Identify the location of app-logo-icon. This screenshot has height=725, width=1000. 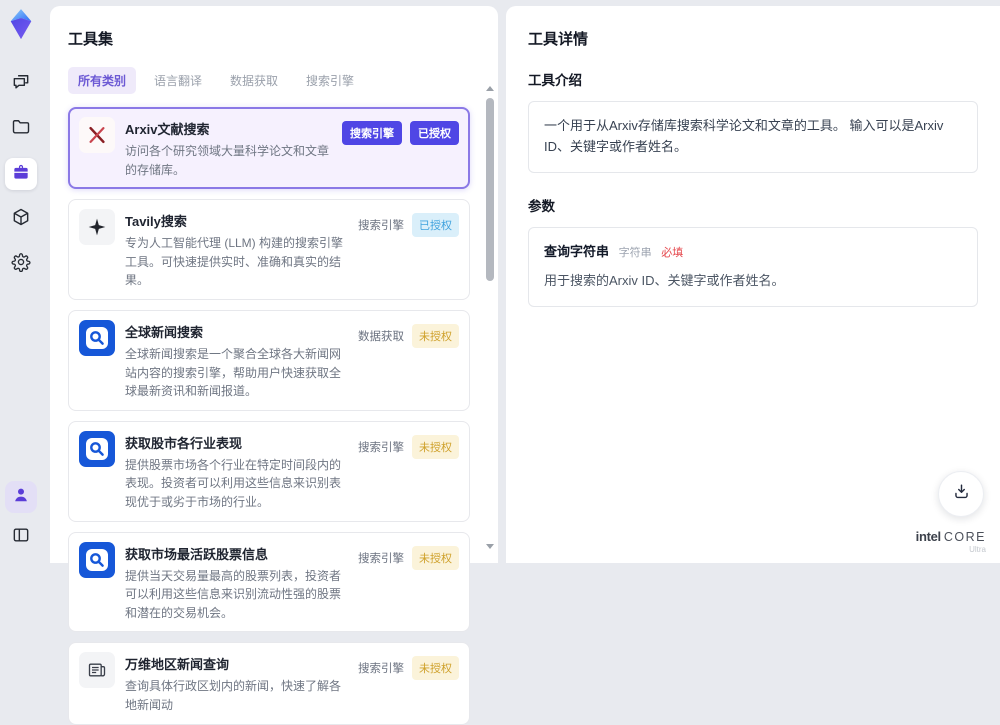
(21, 25).